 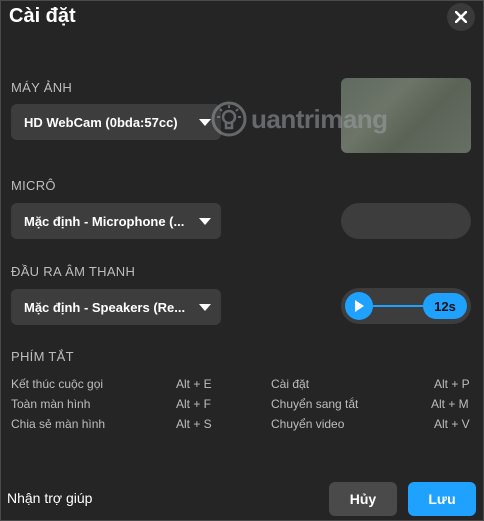 What do you see at coordinates (58, 424) in the screenshot?
I see `shortcut-action: Chia sẻ màn hình` at bounding box center [58, 424].